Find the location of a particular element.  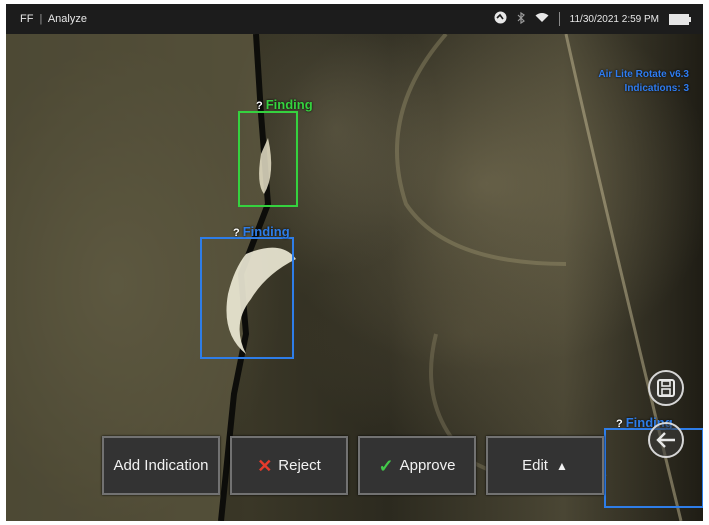

reject-button: ✕ Reject is located at coordinates (289, 465).